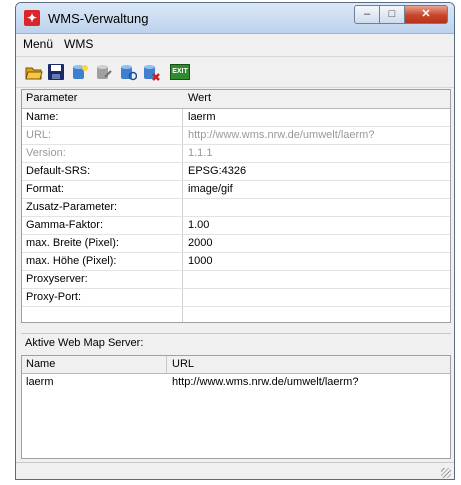 This screenshot has height=485, width=461. I want to click on property-row: URL: http://www.wms.nrw.de/umwelt/laerm?, so click(236, 136).